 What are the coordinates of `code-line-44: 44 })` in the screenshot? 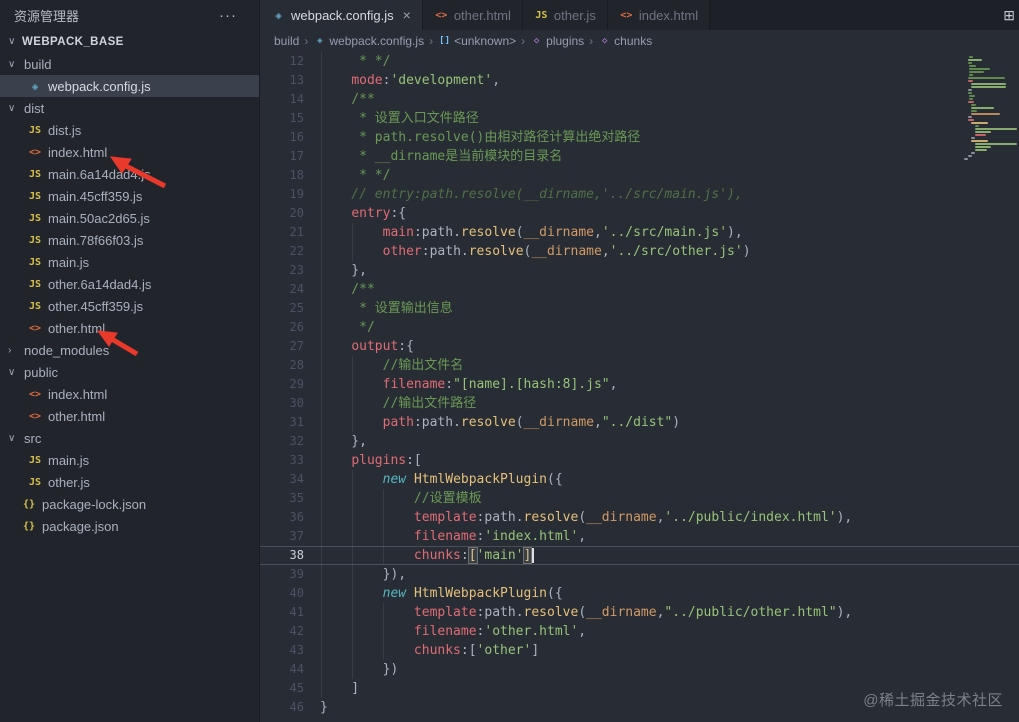 It's located at (639, 669).